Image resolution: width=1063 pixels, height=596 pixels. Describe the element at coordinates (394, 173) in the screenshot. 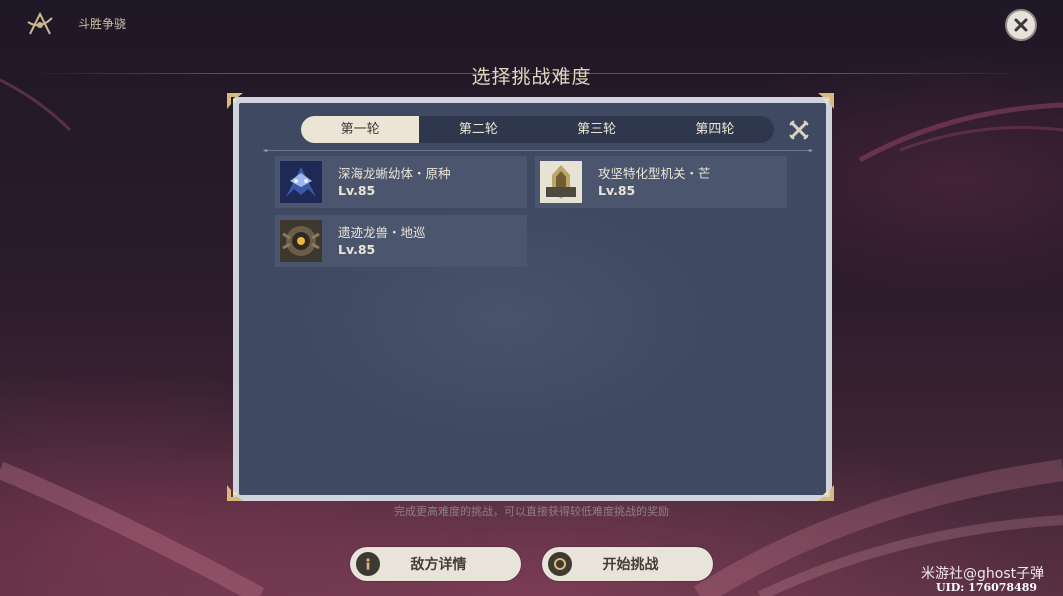

I see `enemy-name: 深海龙蜥幼体・原种` at that location.